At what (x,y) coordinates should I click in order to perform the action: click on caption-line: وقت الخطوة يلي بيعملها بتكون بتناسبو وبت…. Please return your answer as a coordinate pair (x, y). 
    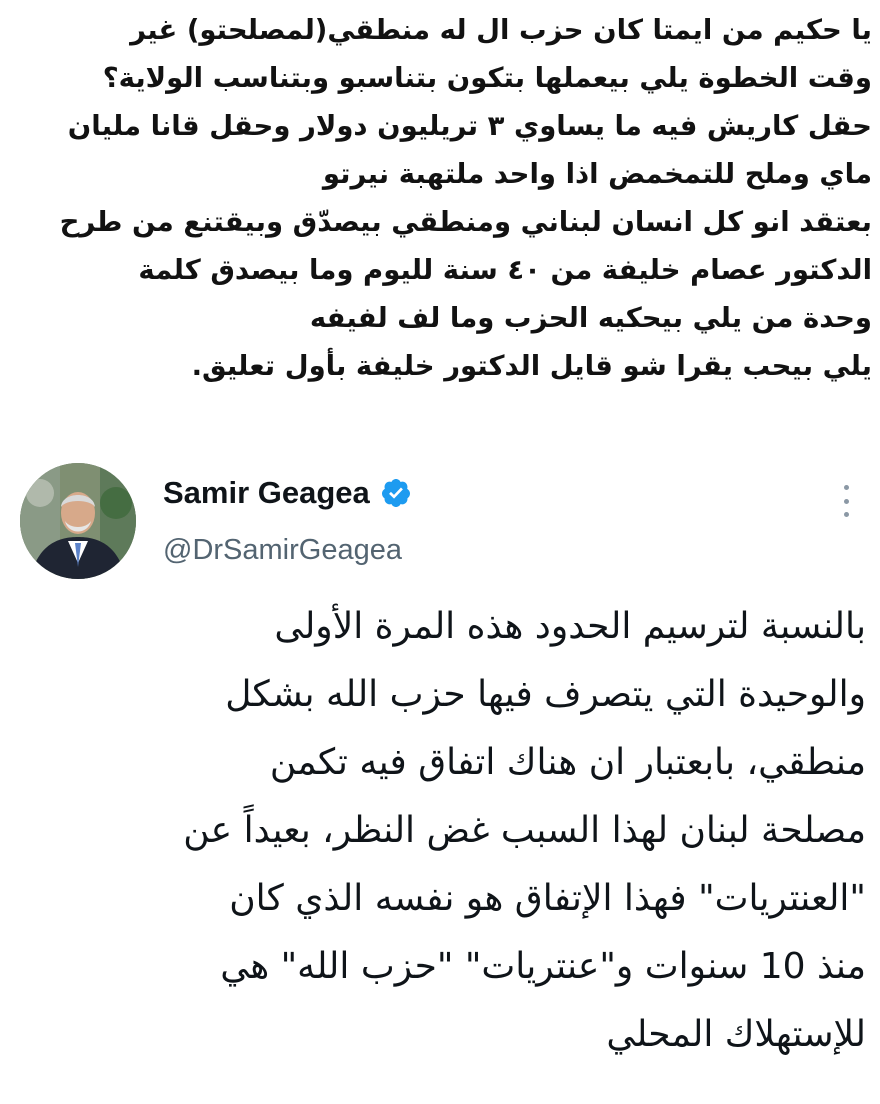
    Looking at the image, I should click on (487, 78).